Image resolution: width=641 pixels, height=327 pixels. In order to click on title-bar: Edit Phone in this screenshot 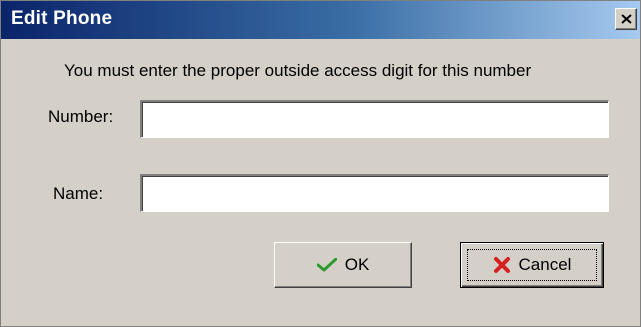, I will do `click(320, 20)`.